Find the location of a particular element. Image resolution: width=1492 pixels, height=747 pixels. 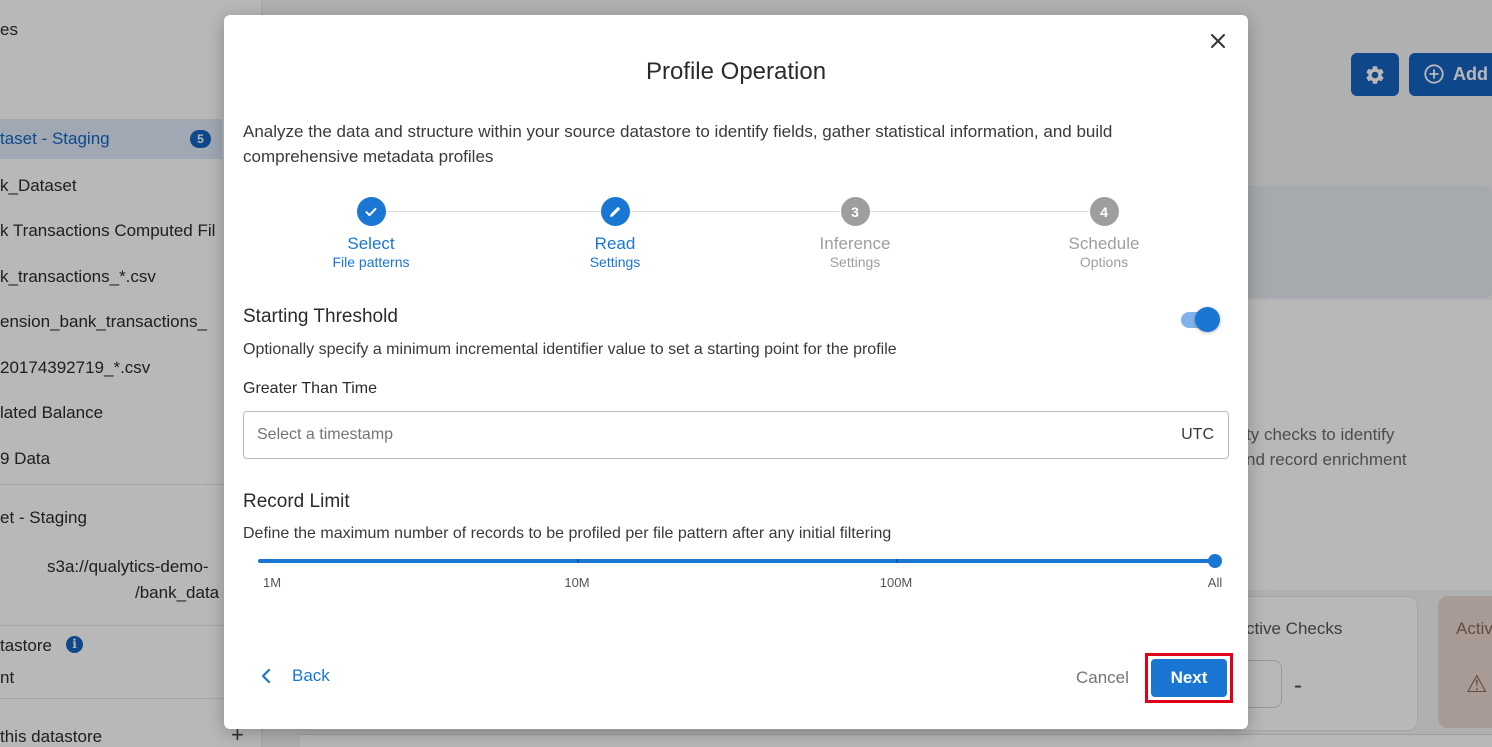

check-icon is located at coordinates (371, 211).